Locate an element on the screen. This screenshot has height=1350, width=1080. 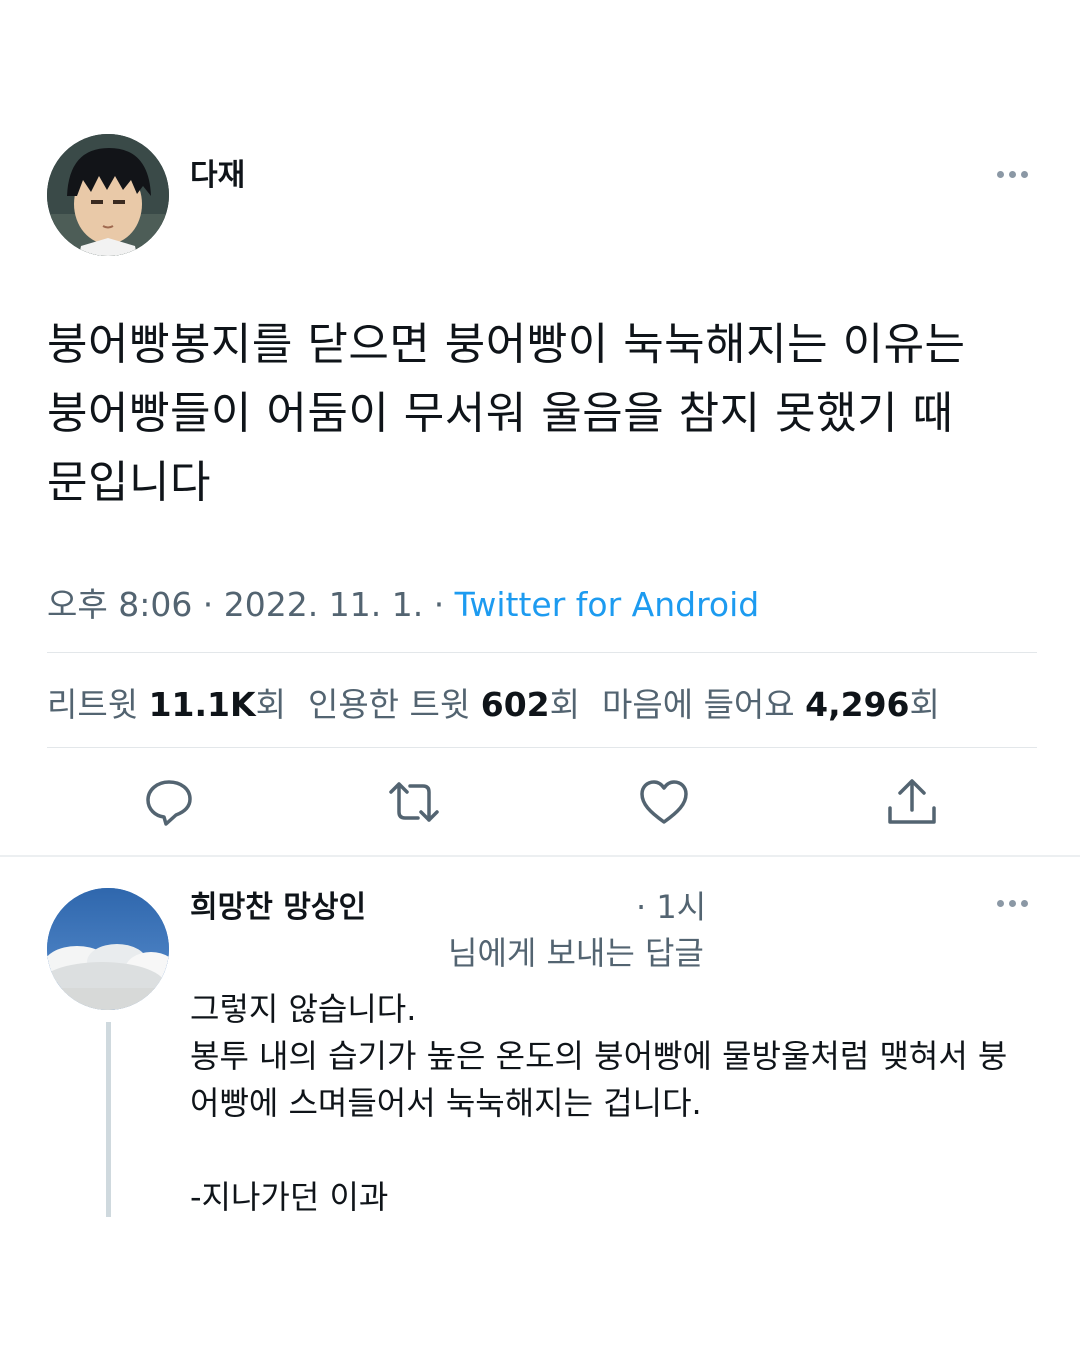
reply-author-name: 희망찬 망상인 is located at coordinates (278, 904).